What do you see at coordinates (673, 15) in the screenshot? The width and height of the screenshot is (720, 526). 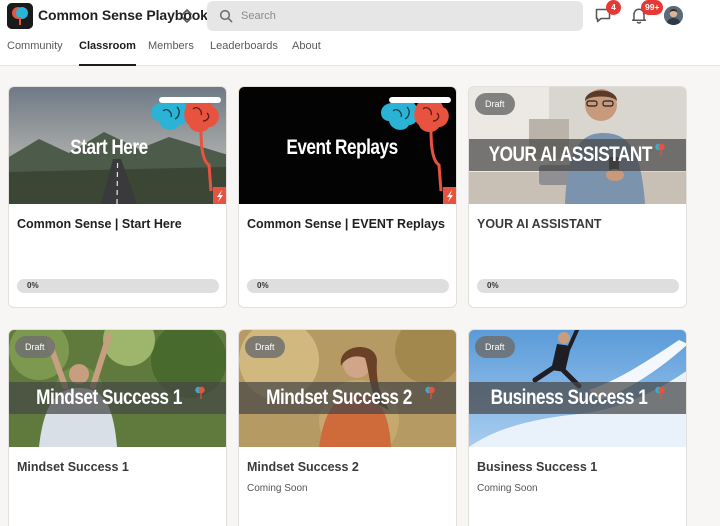 I see `avatar` at bounding box center [673, 15].